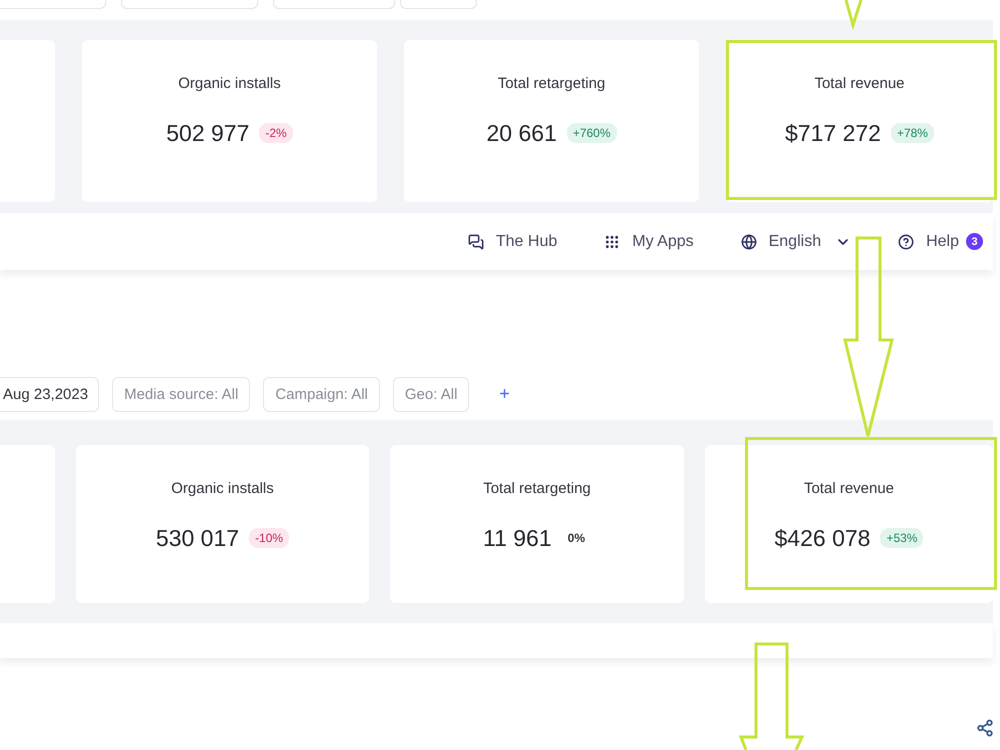 This screenshot has height=750, width=1000. Describe the element at coordinates (985, 728) in the screenshot. I see `share-icon` at that location.